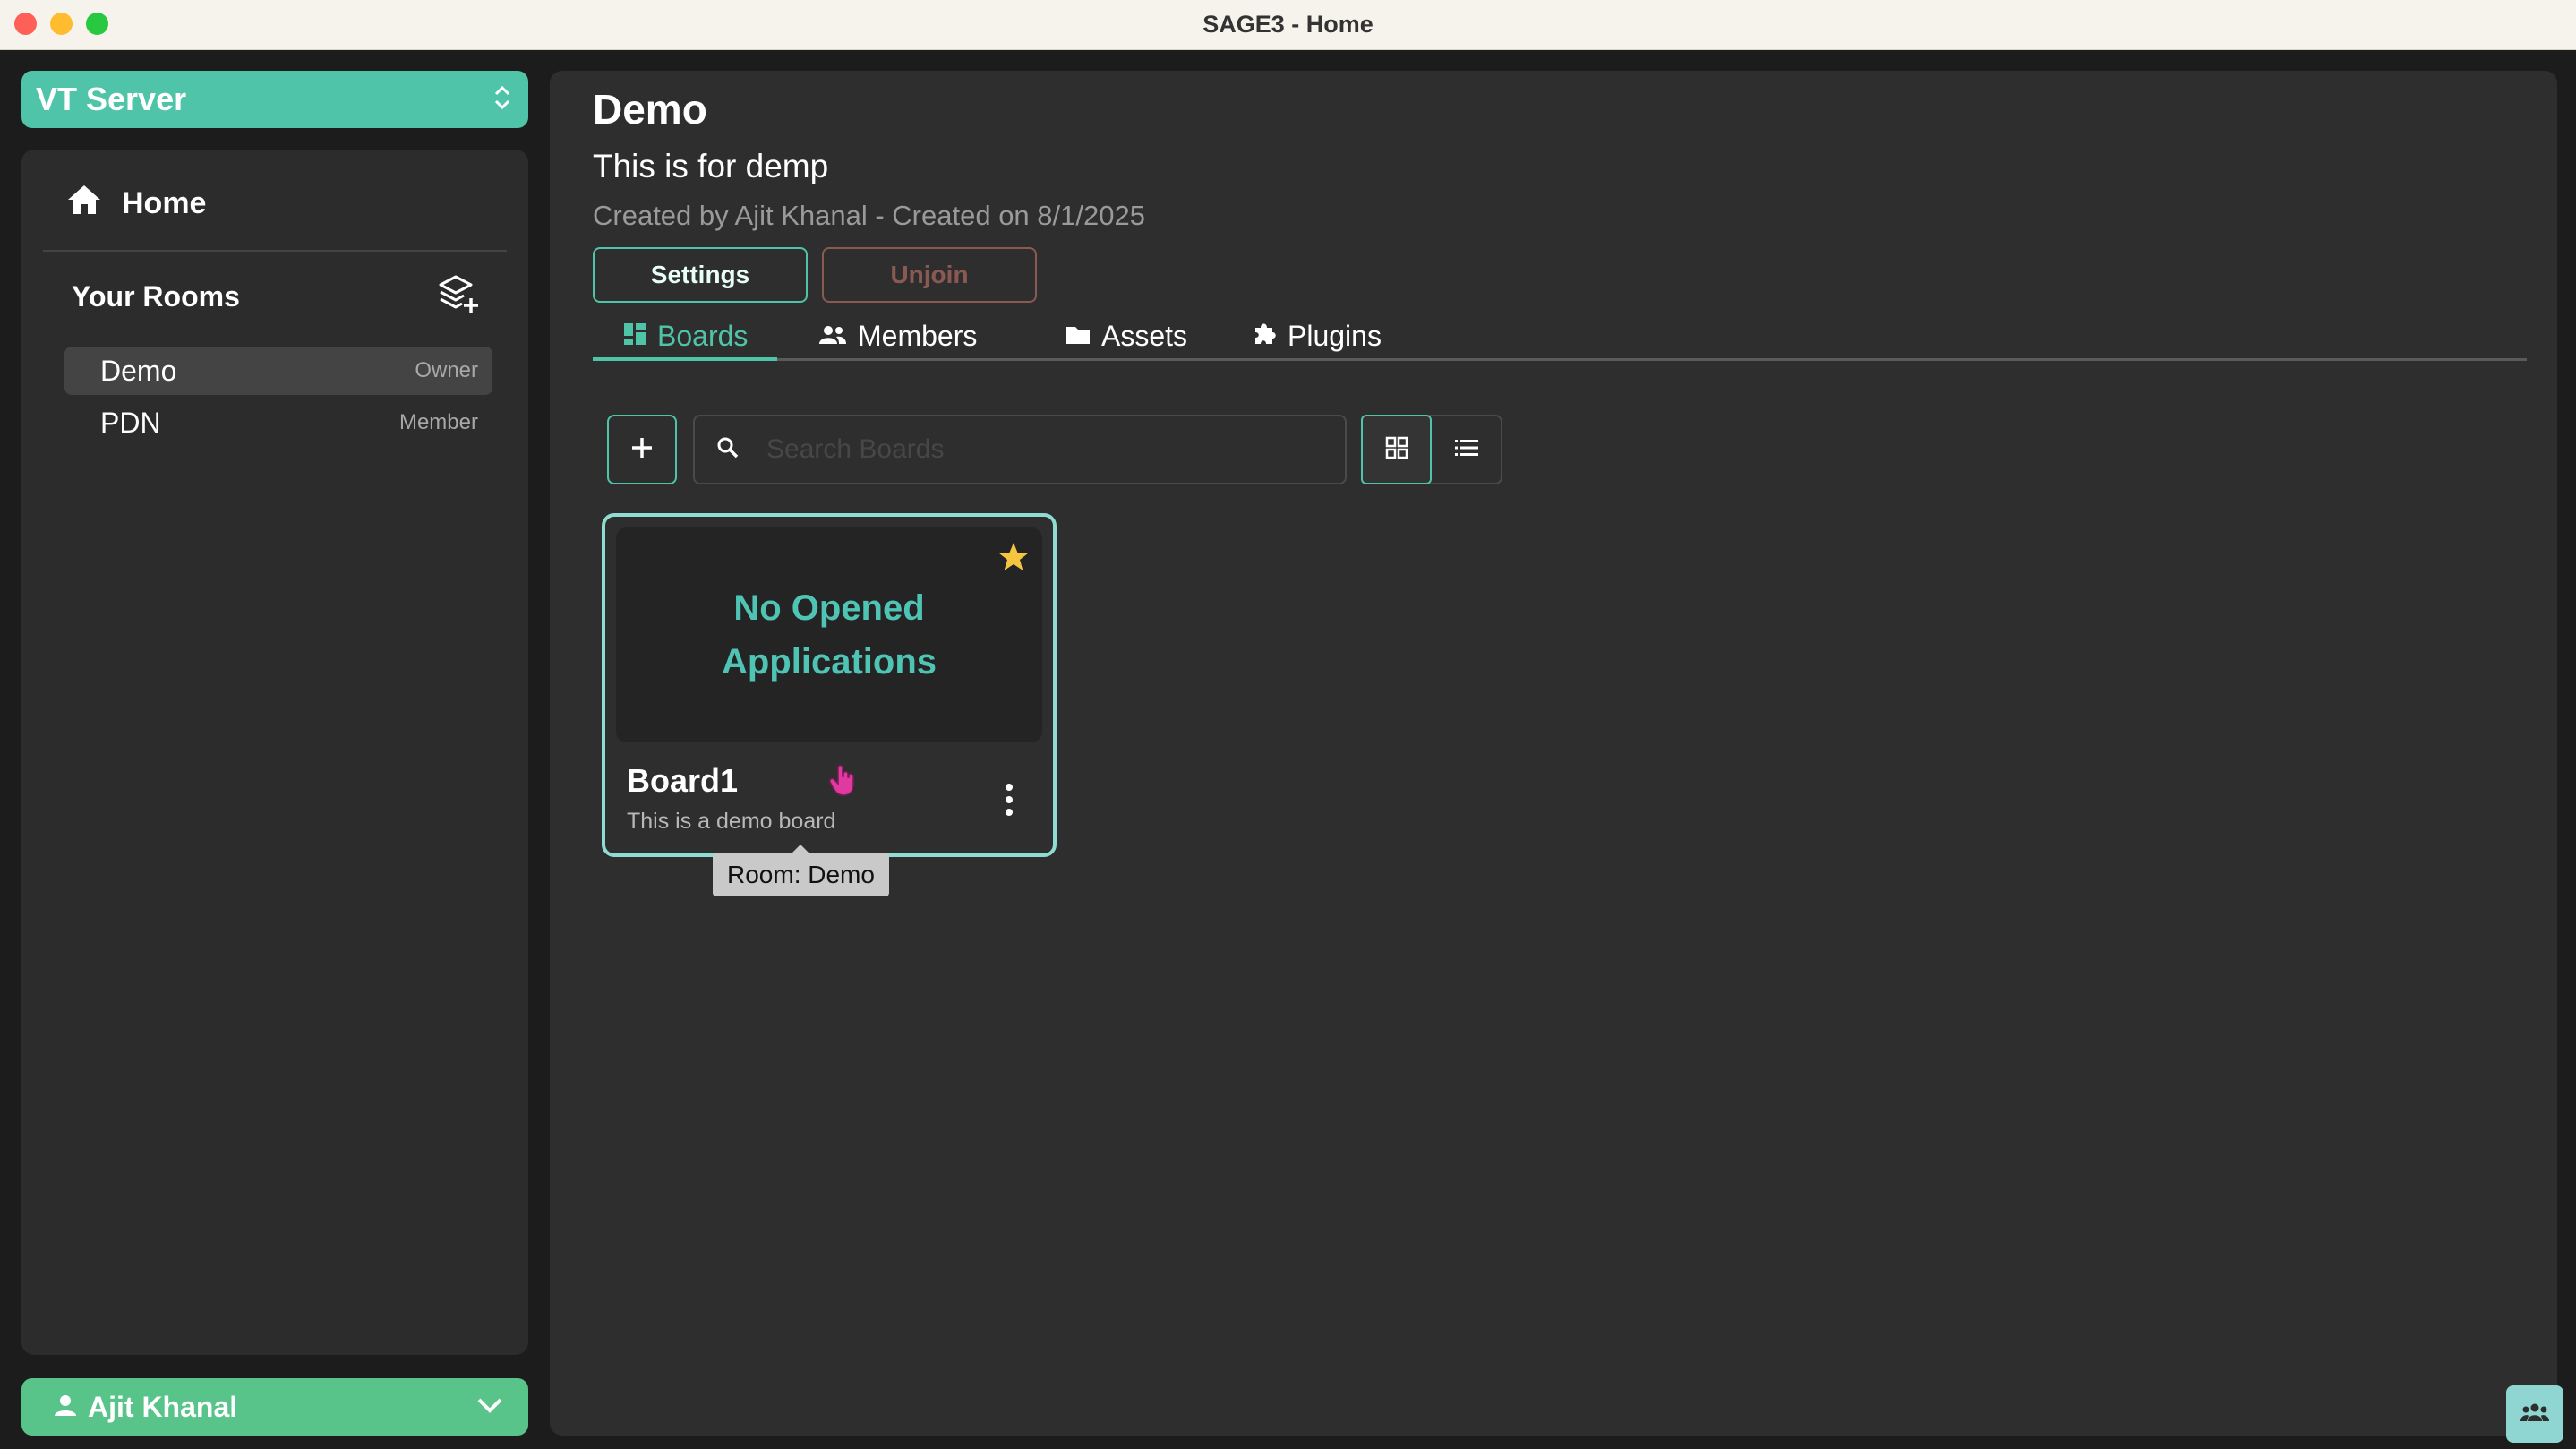 This screenshot has width=2576, height=1449. I want to click on user-menu: Ajit Khanal, so click(274, 1407).